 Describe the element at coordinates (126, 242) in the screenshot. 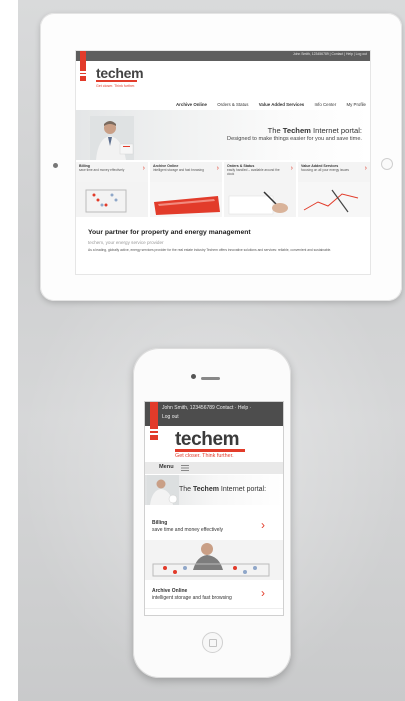

I see `partner-subheading: techem, your energy service provider` at that location.